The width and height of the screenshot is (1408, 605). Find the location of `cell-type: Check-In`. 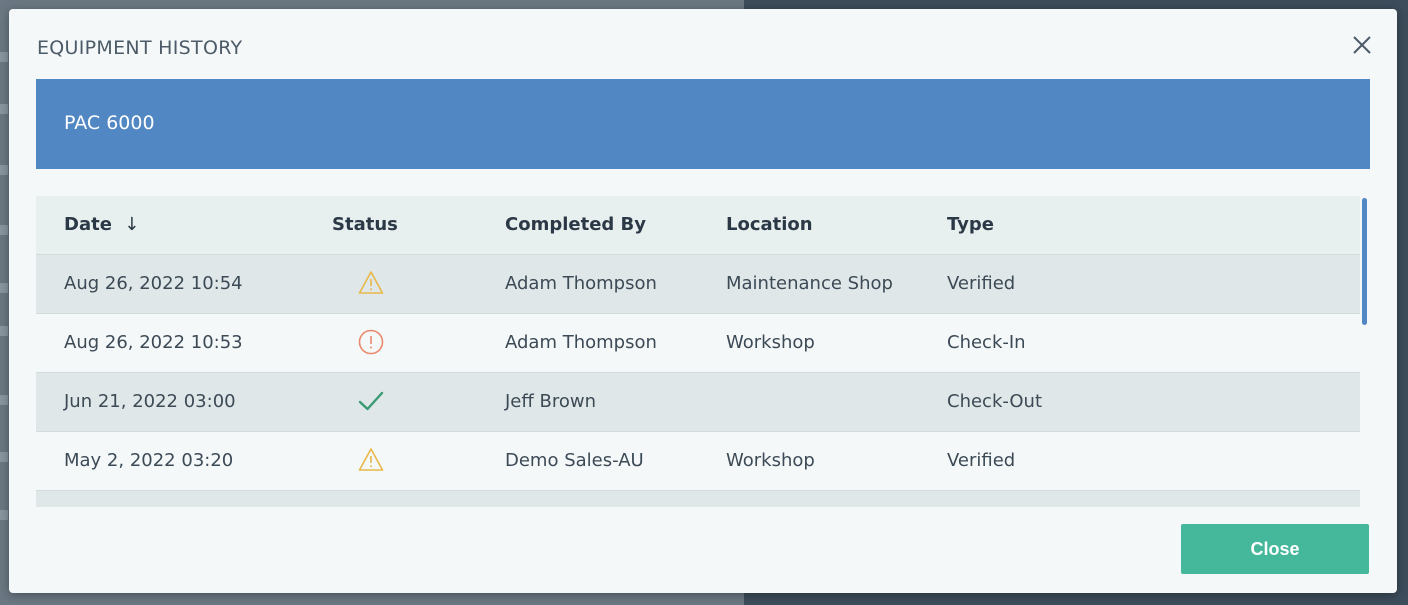

cell-type: Check-In is located at coordinates (986, 342).